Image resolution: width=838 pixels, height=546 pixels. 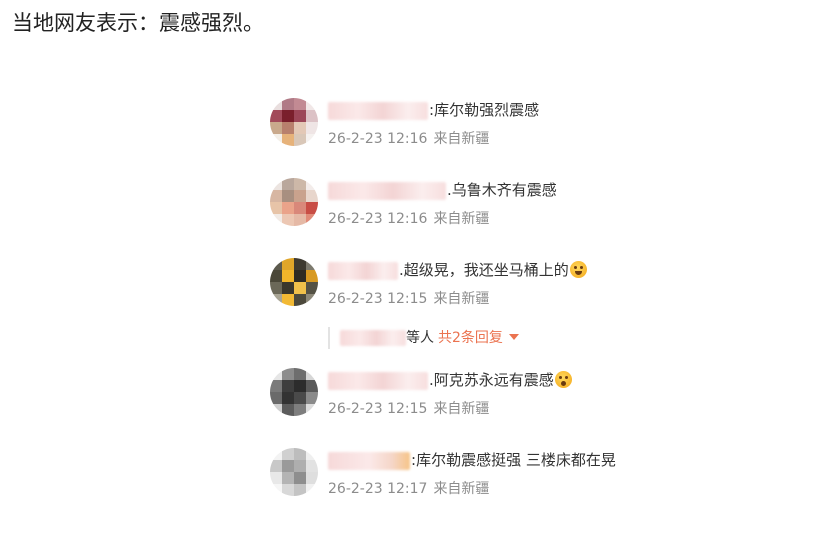 I want to click on shocked-face-emoji, so click(x=563, y=379).